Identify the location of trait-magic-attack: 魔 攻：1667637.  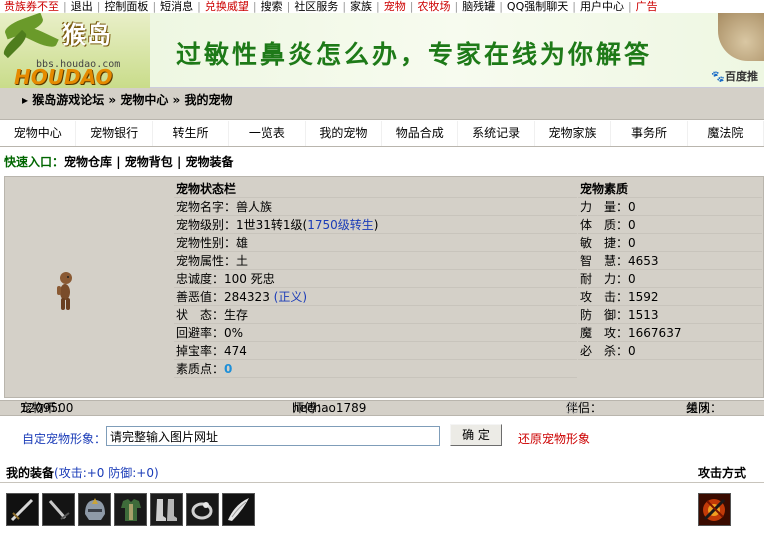
(670, 333).